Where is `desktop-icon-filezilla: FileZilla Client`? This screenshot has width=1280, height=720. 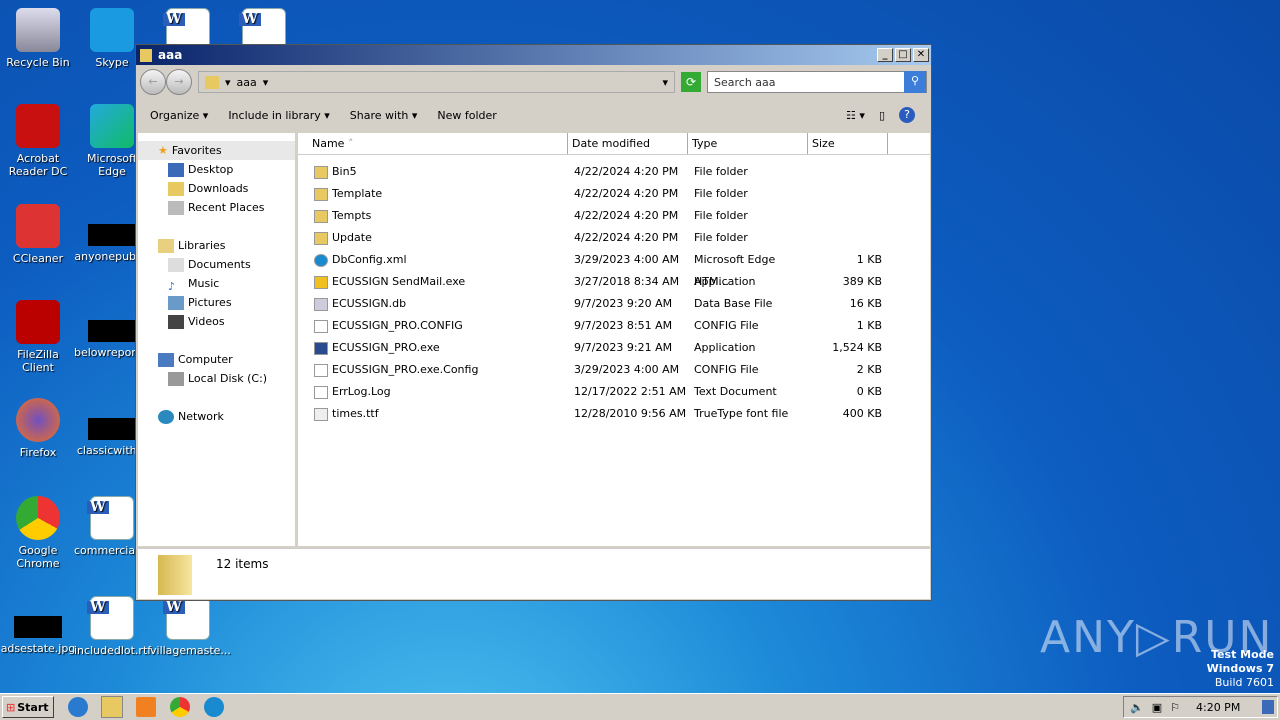
desktop-icon-filezilla: FileZilla Client is located at coordinates (38, 337).